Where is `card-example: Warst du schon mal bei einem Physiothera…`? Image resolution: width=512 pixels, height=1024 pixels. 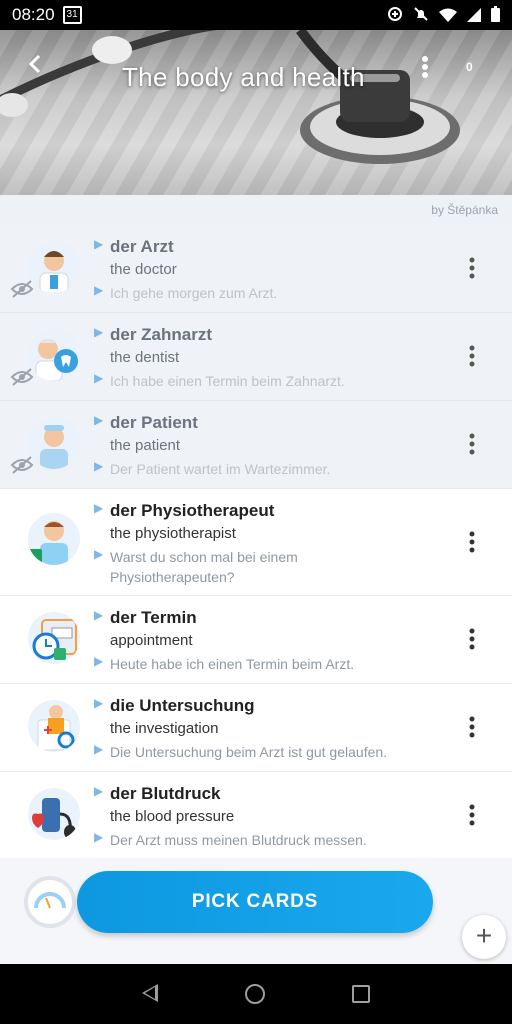 card-example: Warst du schon mal bei einem Physiothera… is located at coordinates (204, 567).